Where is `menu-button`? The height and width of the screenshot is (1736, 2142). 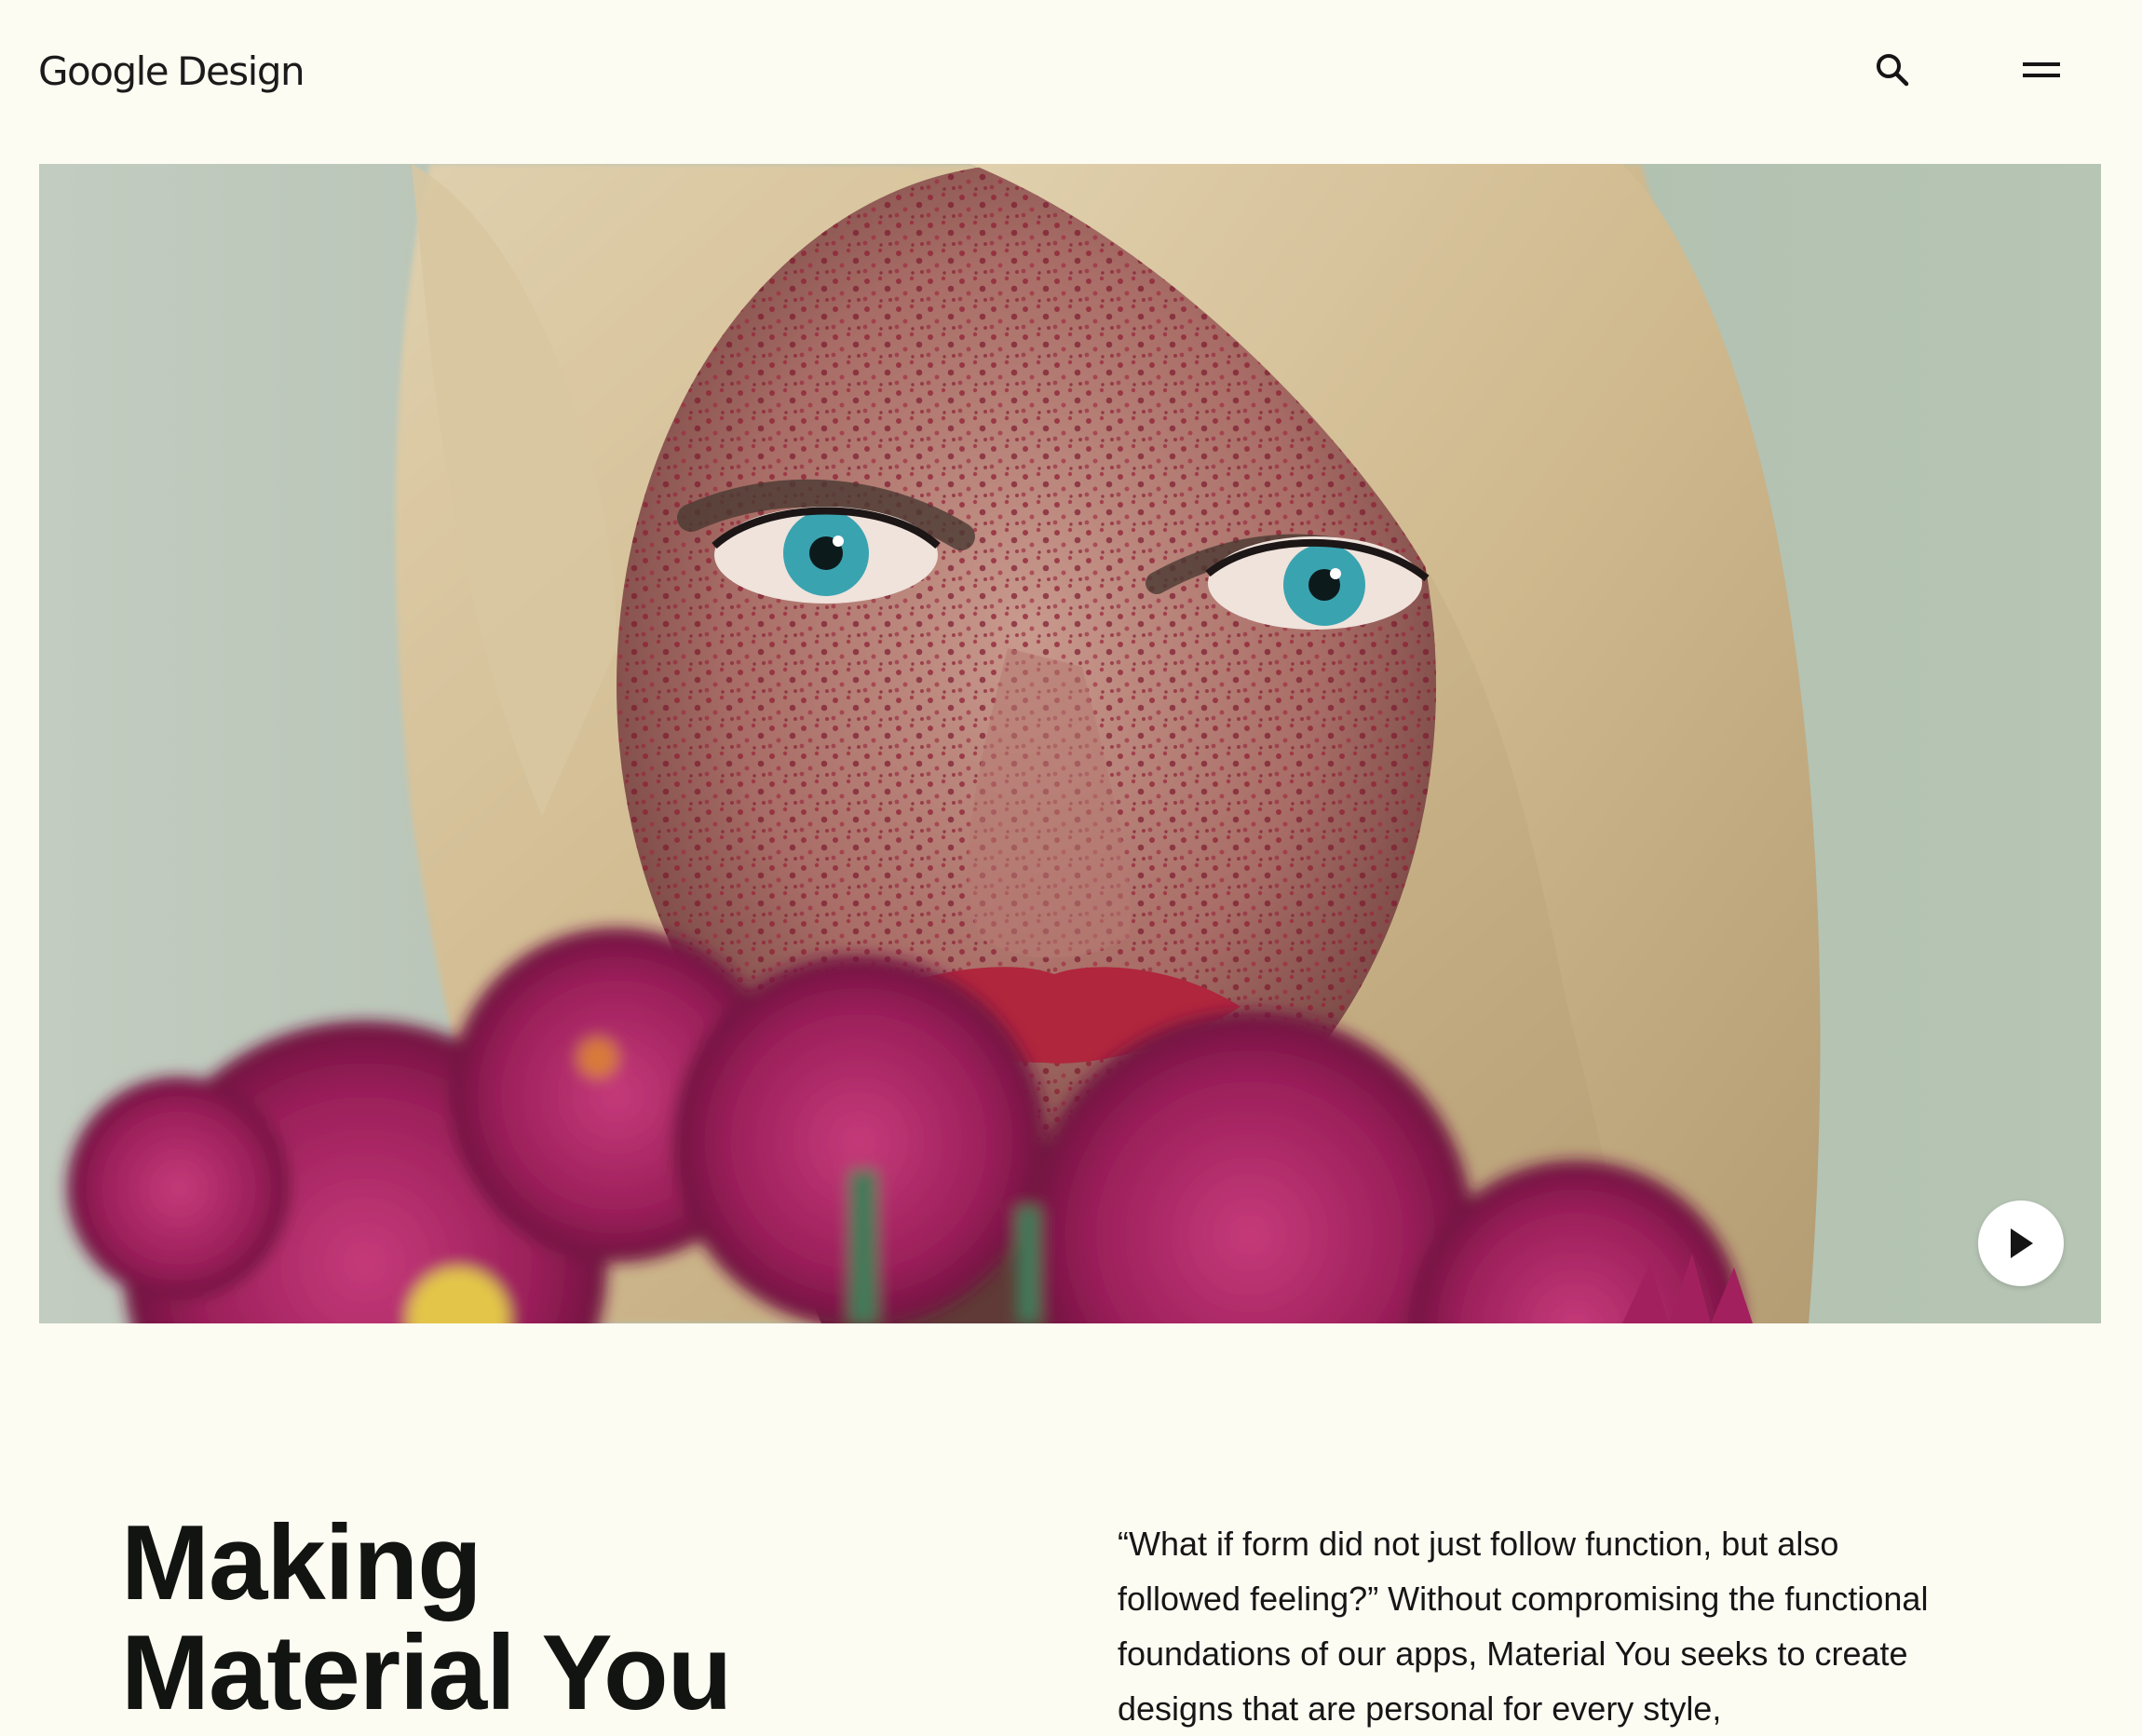
menu-button is located at coordinates (2041, 70).